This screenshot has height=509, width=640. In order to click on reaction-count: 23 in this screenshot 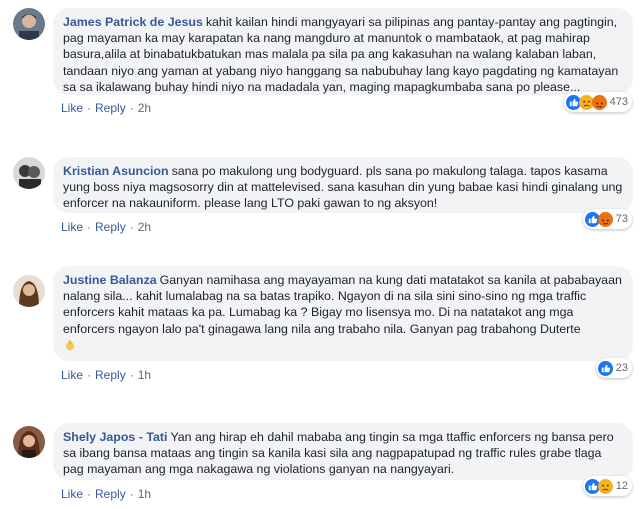, I will do `click(621, 368)`.